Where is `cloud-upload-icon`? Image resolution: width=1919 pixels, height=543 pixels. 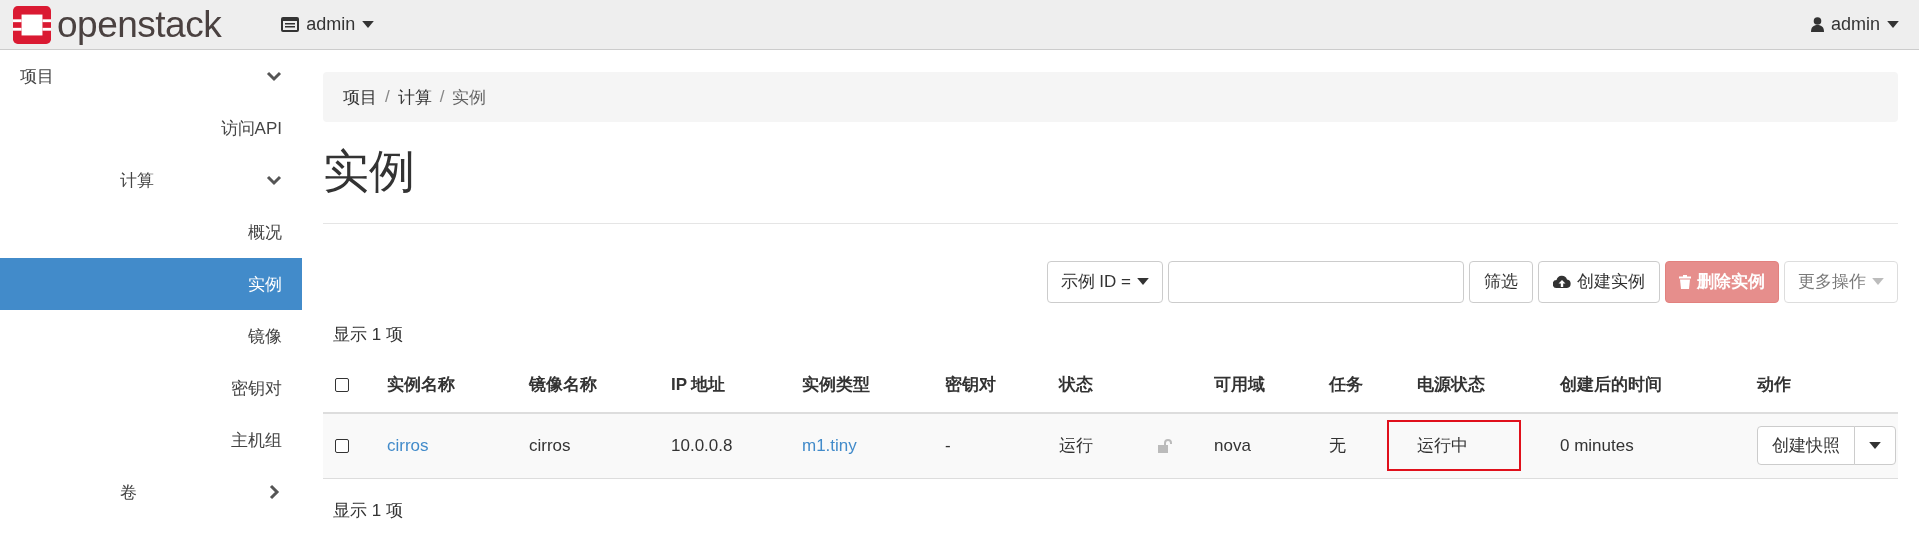 cloud-upload-icon is located at coordinates (1562, 282).